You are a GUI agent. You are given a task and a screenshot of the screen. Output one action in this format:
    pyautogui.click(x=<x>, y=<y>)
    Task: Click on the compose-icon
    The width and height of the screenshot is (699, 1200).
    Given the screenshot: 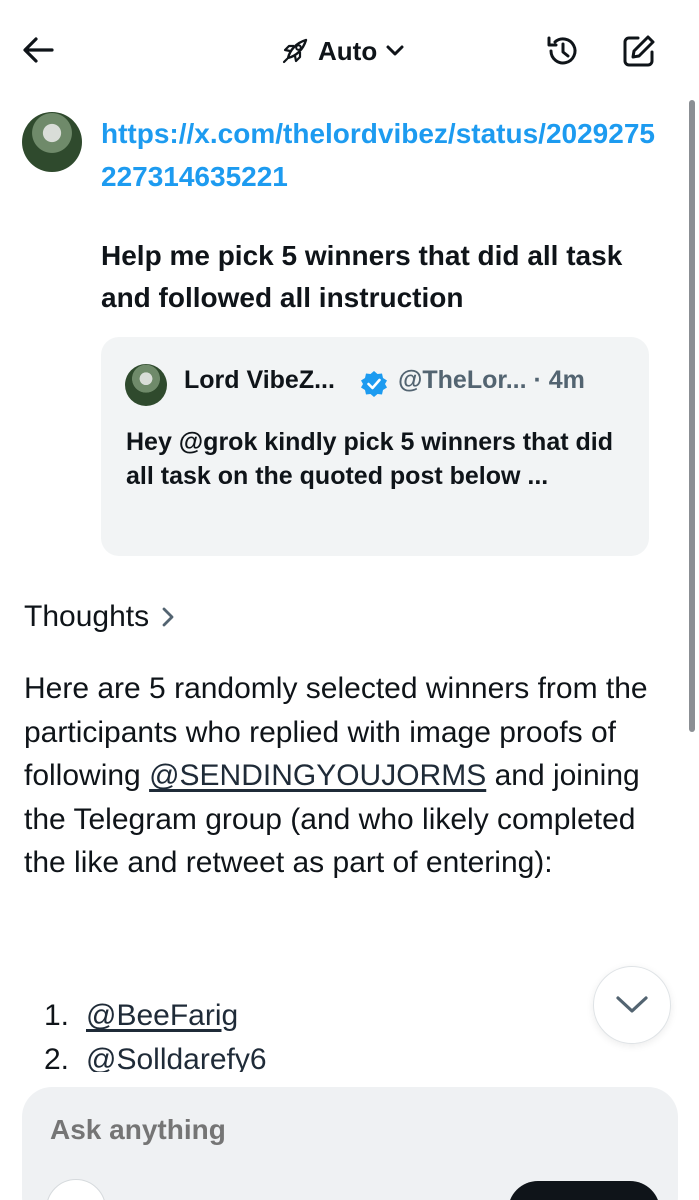 What is the action you would take?
    pyautogui.click(x=639, y=51)
    